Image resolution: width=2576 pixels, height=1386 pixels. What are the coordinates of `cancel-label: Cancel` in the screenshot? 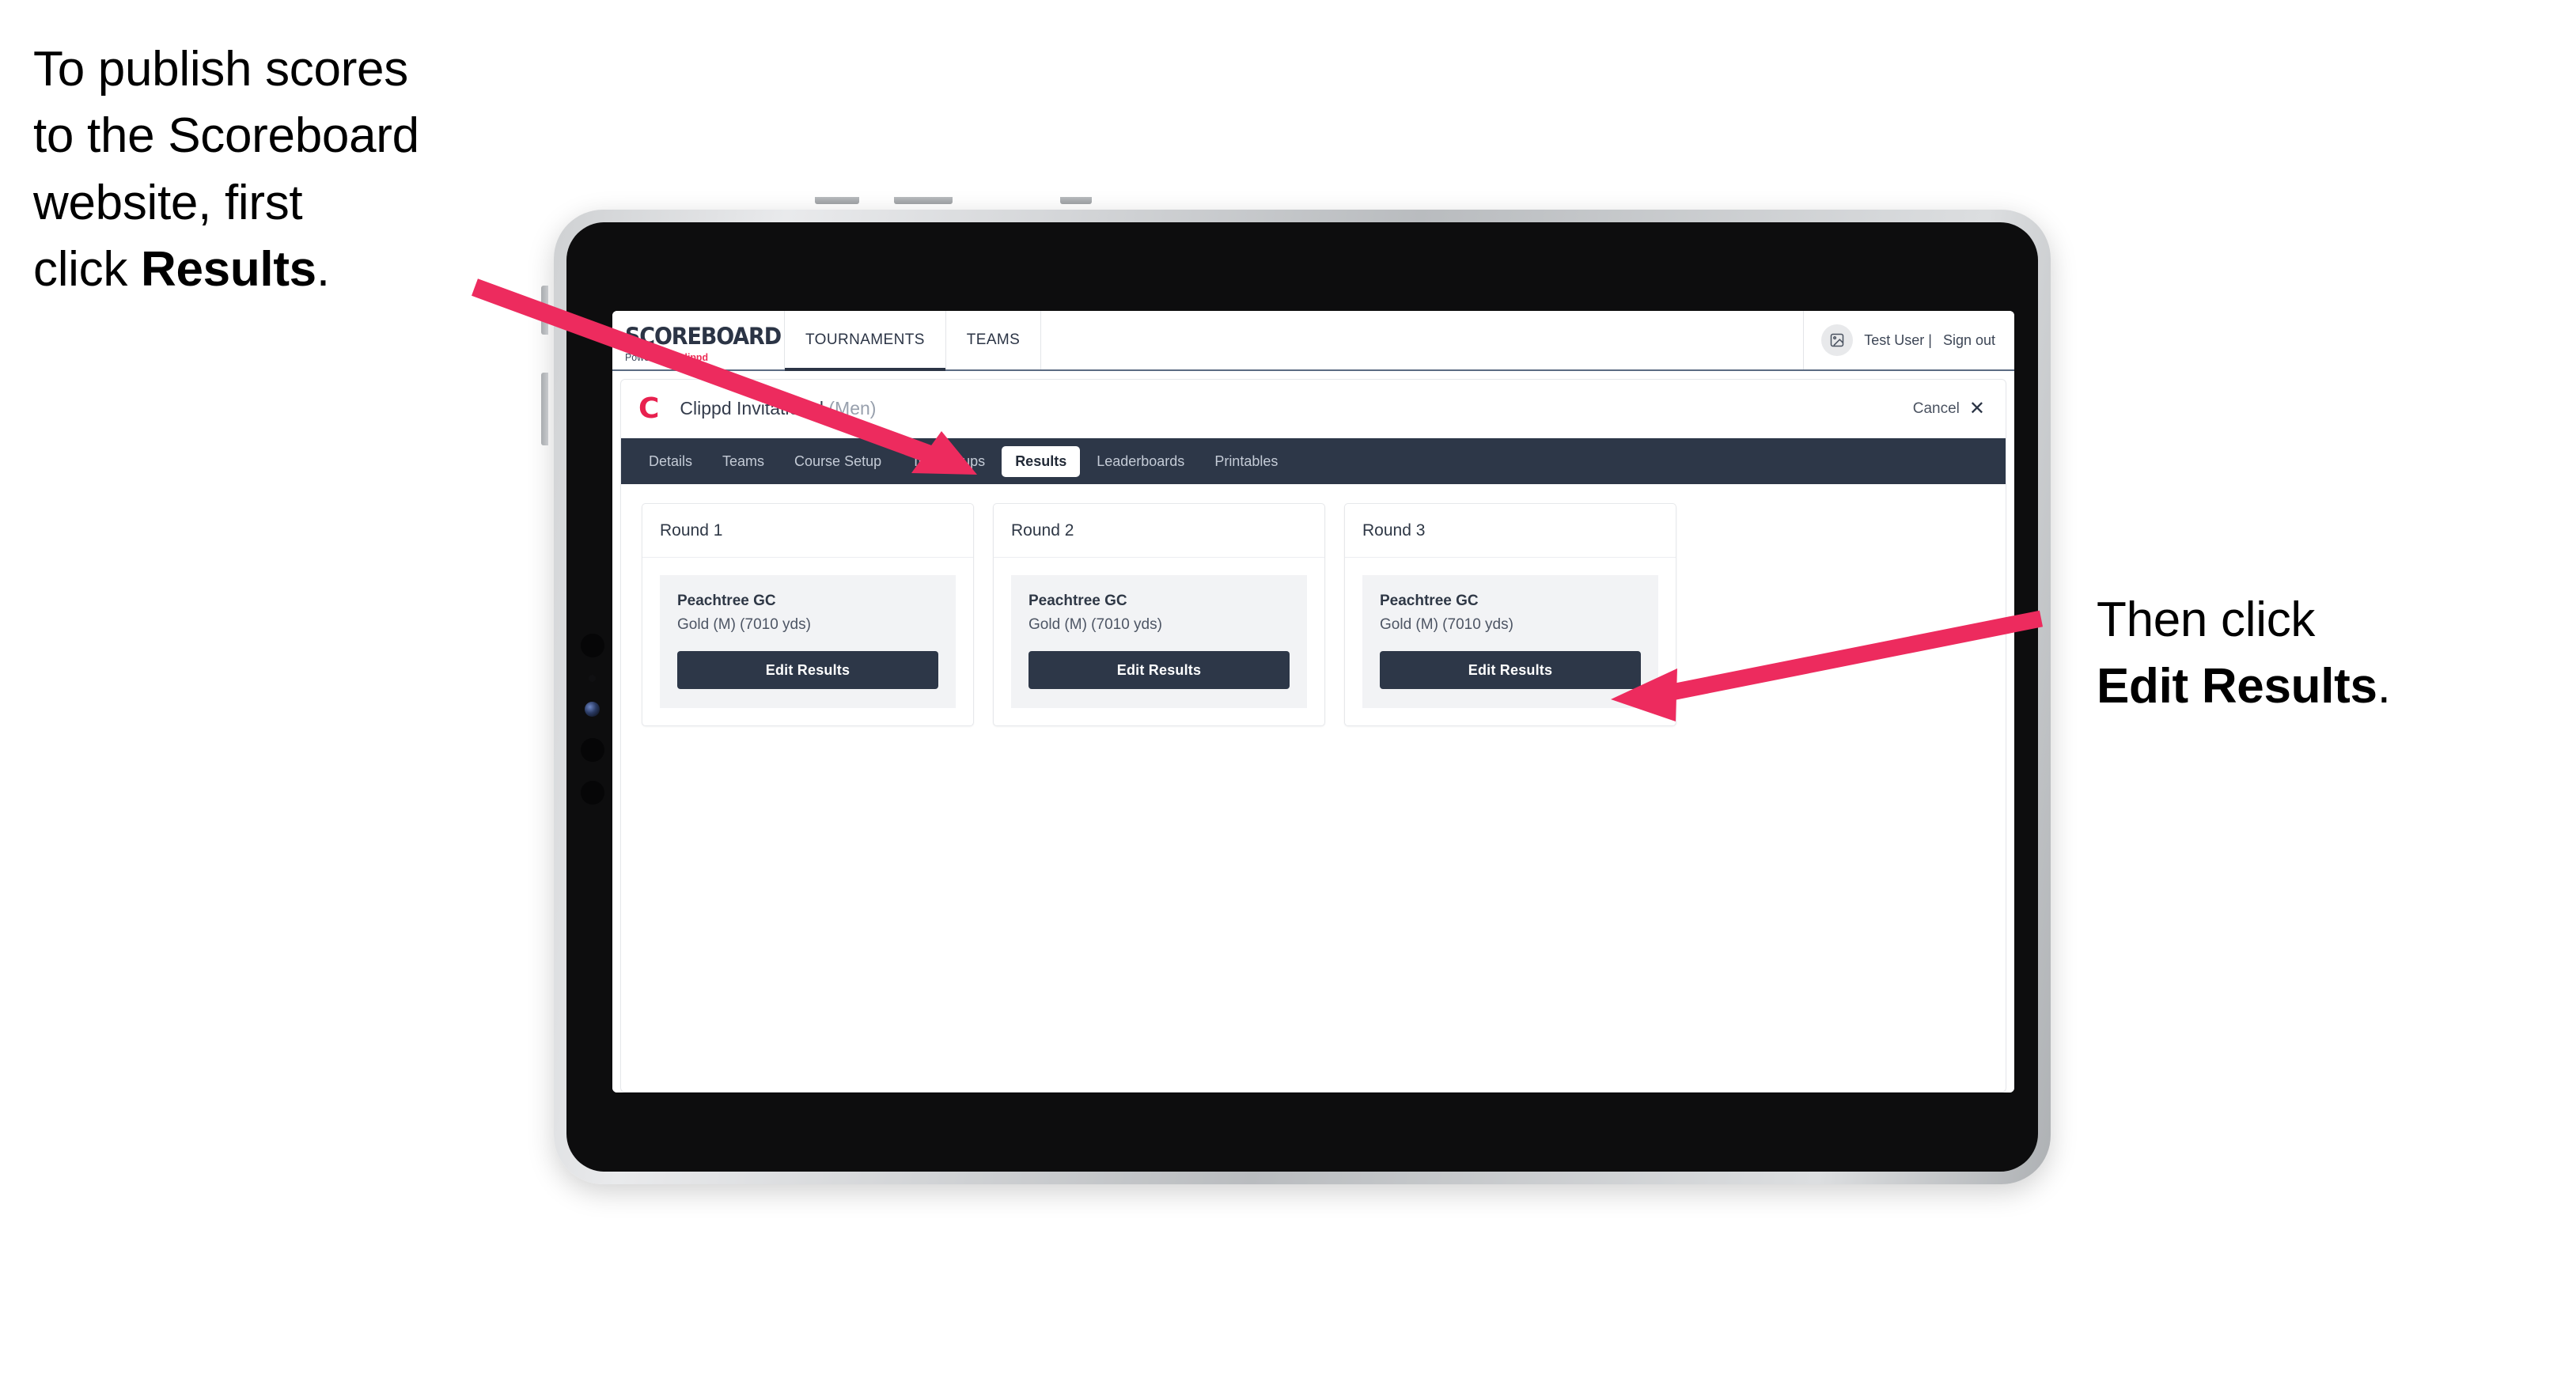 It's located at (1936, 409).